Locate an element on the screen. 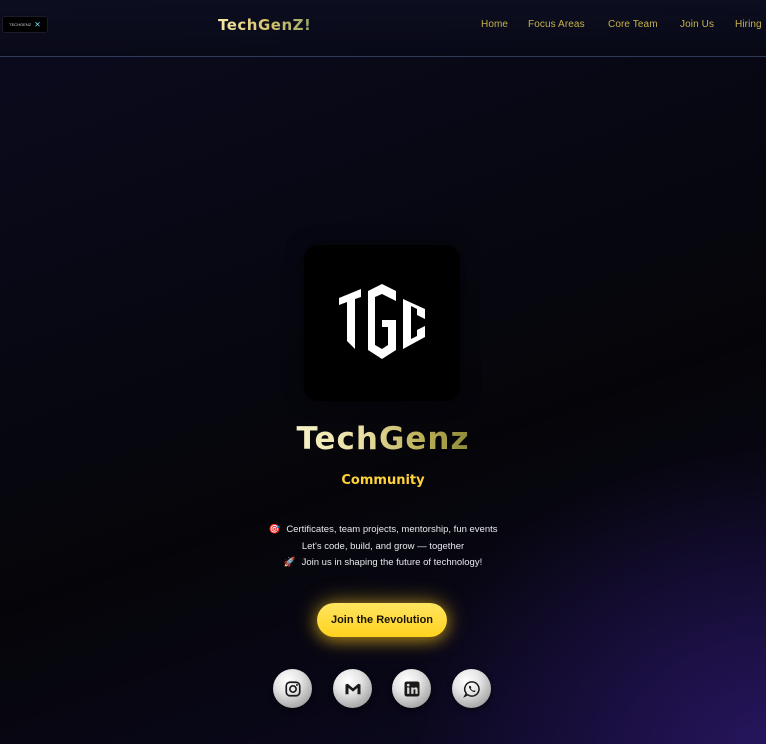  description-line: Let's code, build, and grow — together is located at coordinates (383, 547).